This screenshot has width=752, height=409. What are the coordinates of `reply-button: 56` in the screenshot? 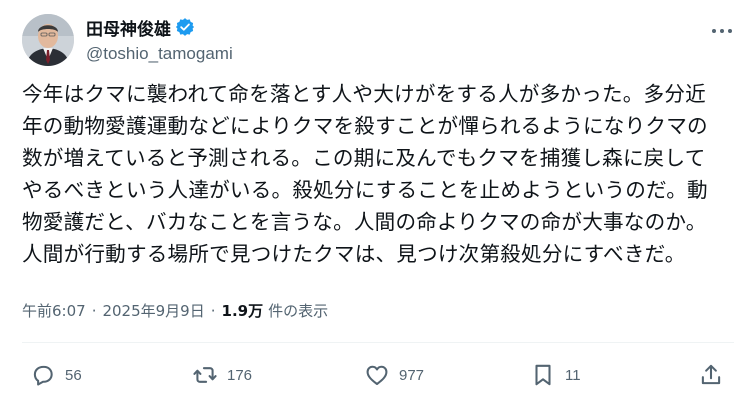 It's located at (56, 375).